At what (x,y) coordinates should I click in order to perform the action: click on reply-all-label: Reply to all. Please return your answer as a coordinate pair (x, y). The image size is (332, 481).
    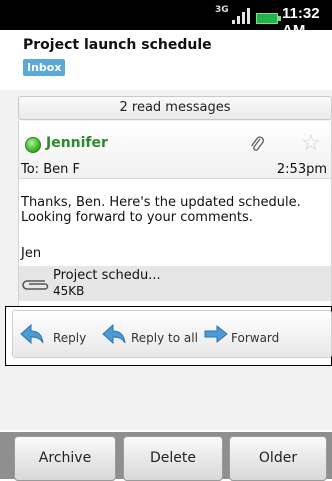
    Looking at the image, I should click on (164, 338).